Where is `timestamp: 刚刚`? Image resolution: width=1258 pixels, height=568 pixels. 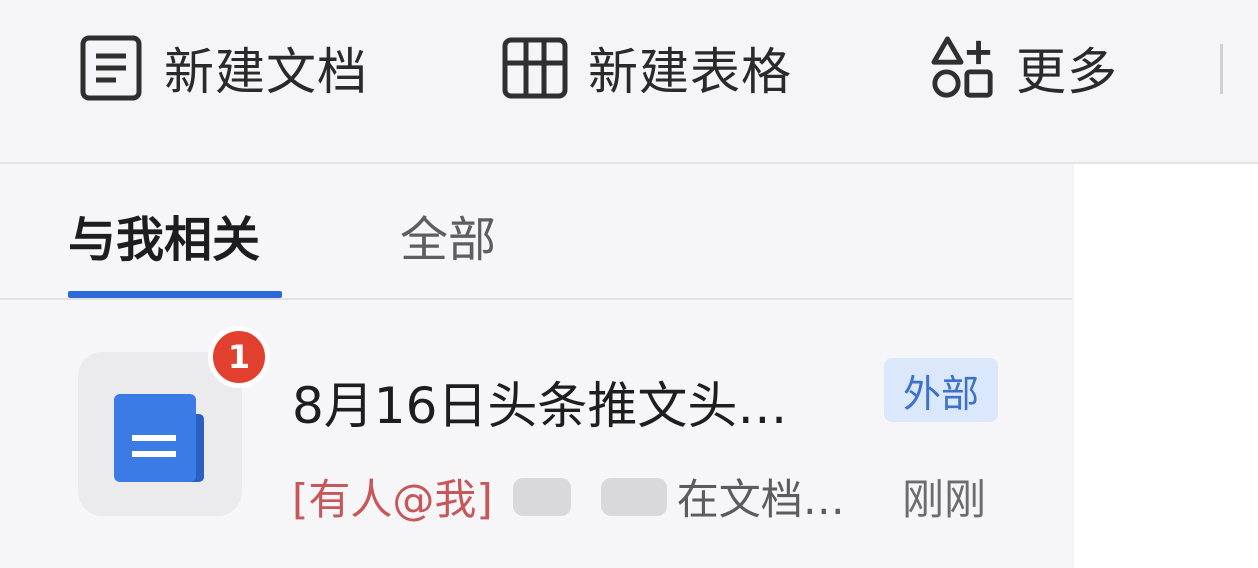 timestamp: 刚刚 is located at coordinates (944, 499).